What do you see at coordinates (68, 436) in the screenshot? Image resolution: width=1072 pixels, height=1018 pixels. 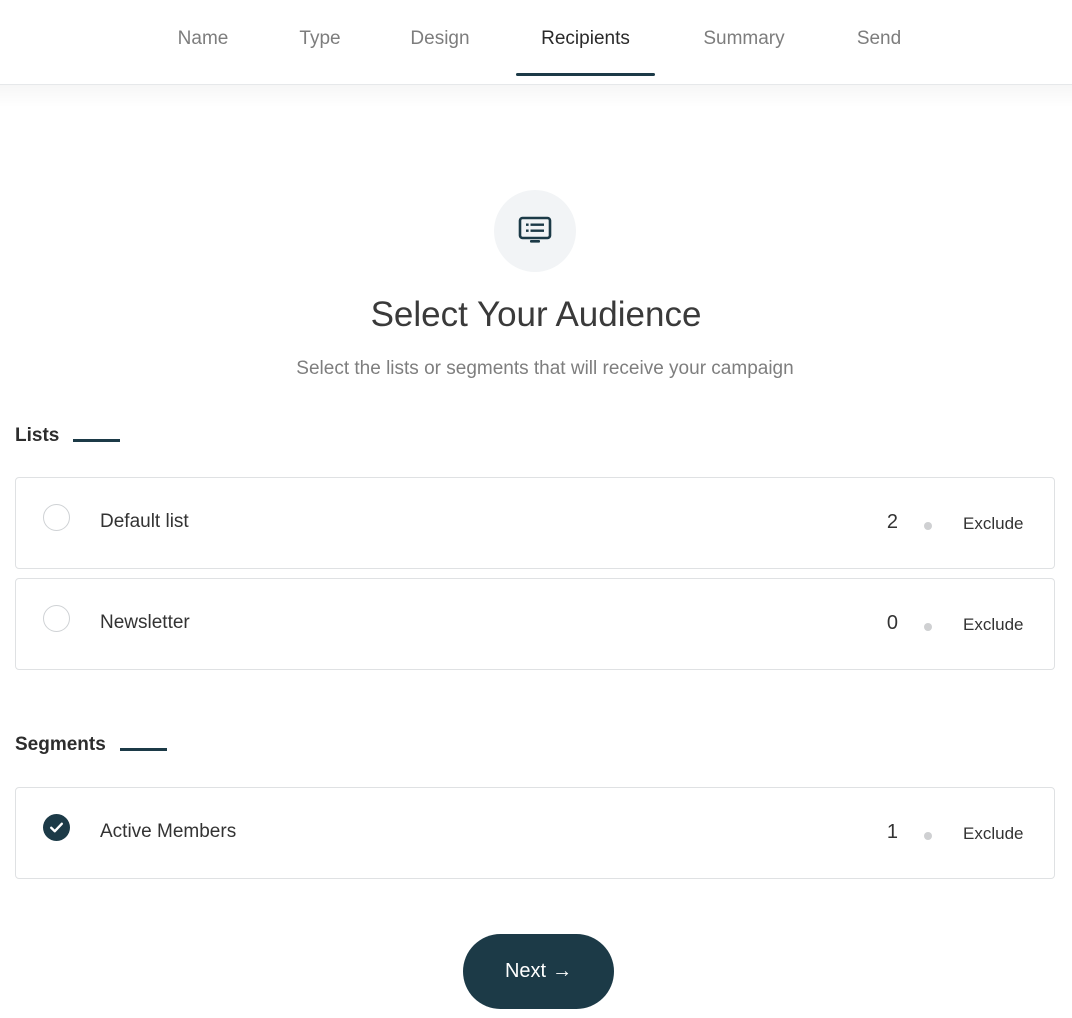 I see `lists-heading: Lists` at bounding box center [68, 436].